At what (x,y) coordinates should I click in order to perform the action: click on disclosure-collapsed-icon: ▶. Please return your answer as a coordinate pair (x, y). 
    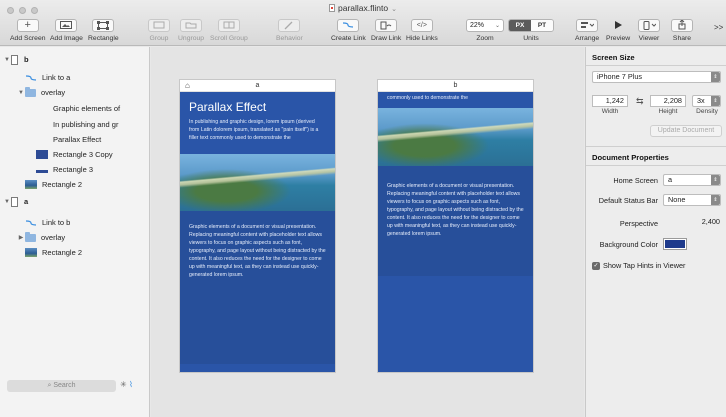
    Looking at the image, I should click on (21, 237).